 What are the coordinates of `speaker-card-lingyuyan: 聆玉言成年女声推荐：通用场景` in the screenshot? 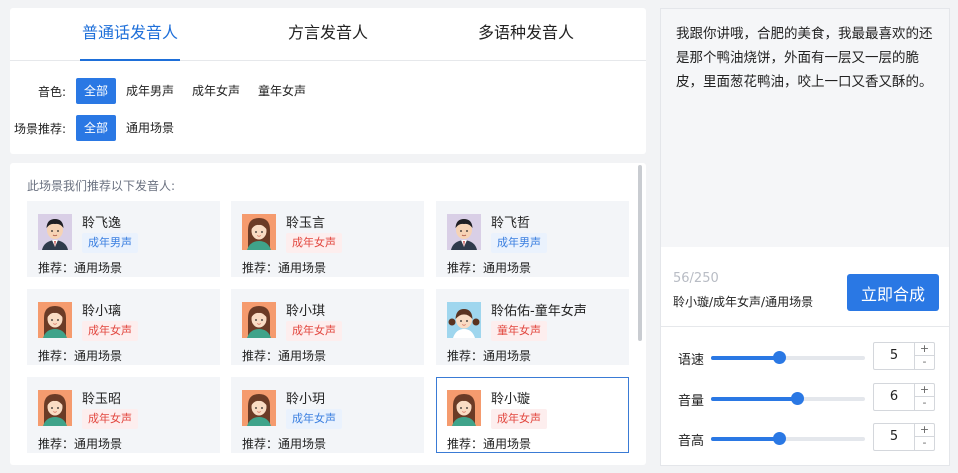 It's located at (327, 239).